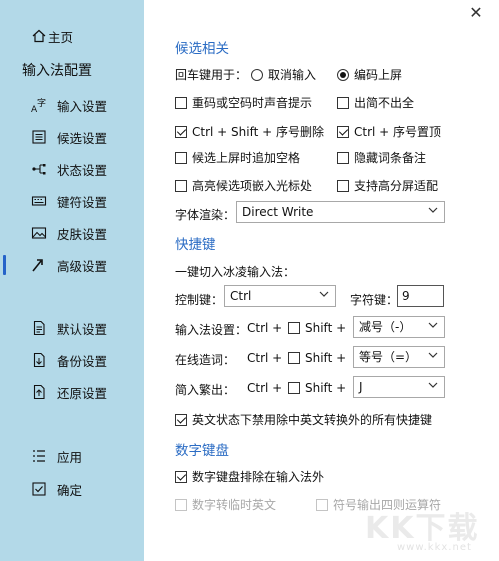  What do you see at coordinates (252, 186) in the screenshot?
I see `checkbox-label: 高亮候选项嵌入光标处` at bounding box center [252, 186].